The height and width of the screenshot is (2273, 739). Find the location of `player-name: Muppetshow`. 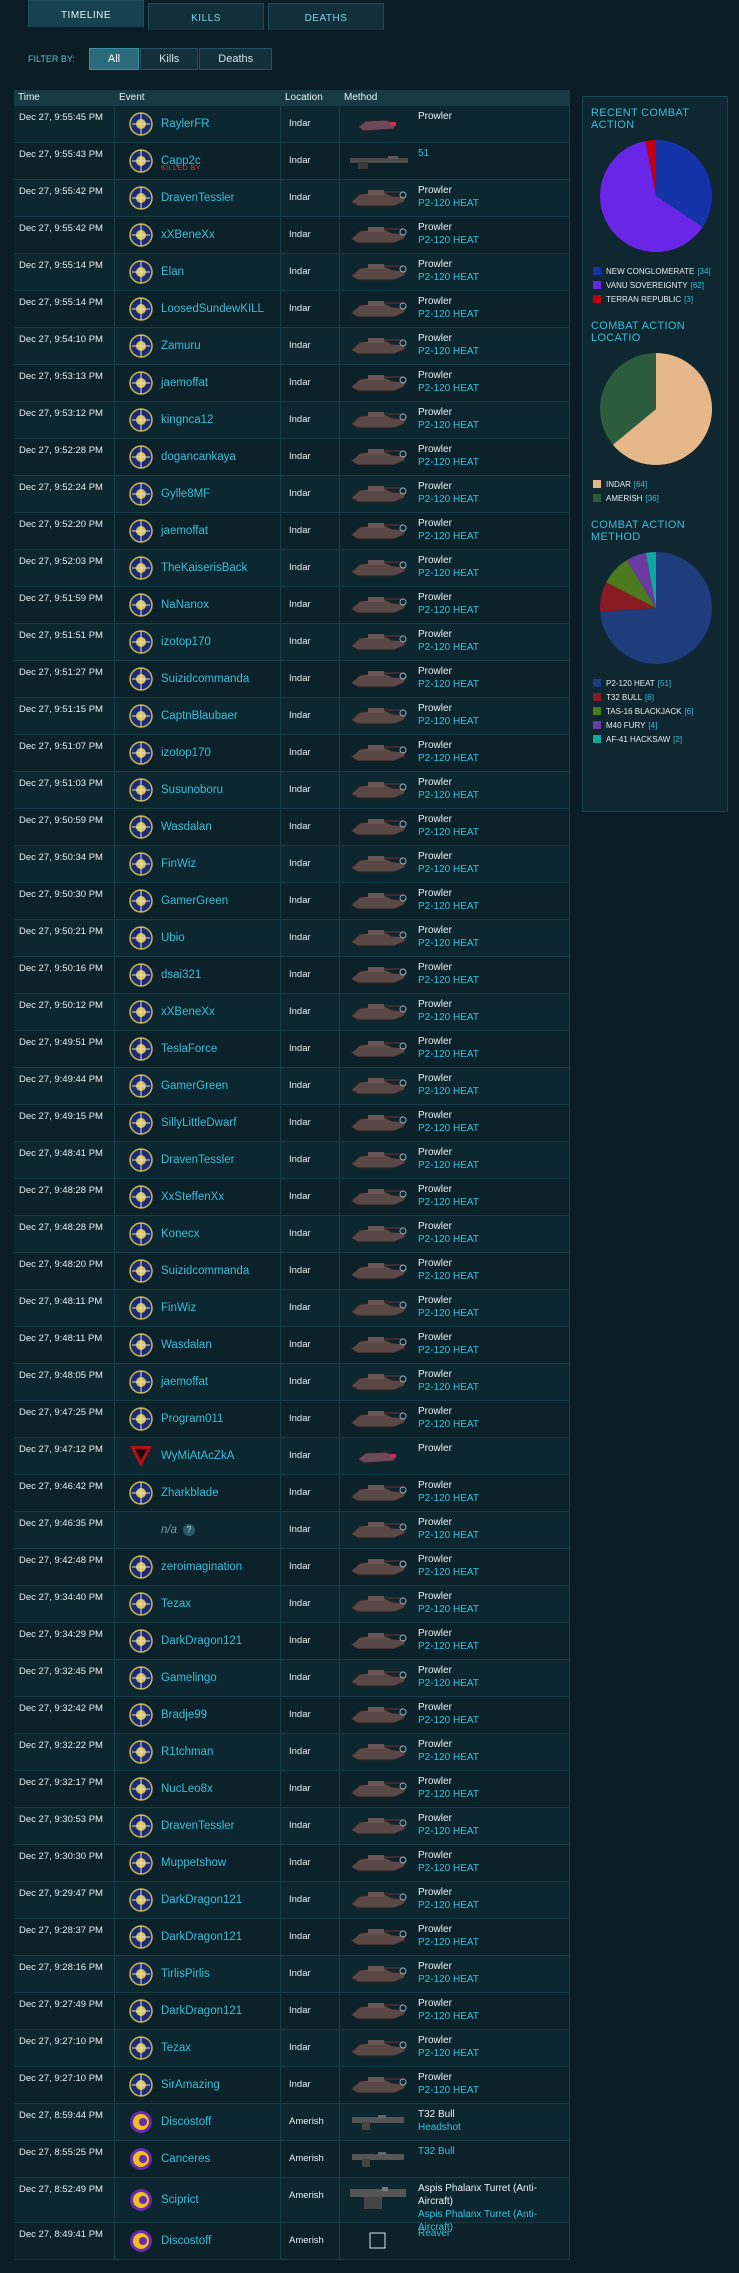

player-name: Muppetshow is located at coordinates (193, 1863).